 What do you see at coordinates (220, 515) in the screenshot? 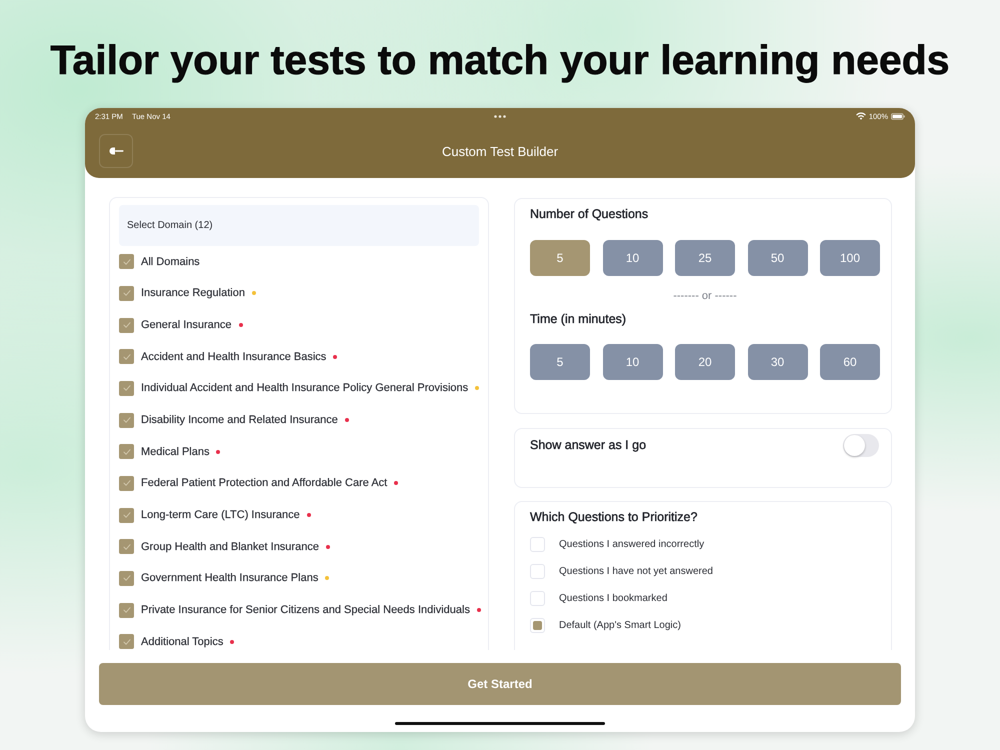
I see `domain-label: Long-term Care (LTC) Insurance` at bounding box center [220, 515].